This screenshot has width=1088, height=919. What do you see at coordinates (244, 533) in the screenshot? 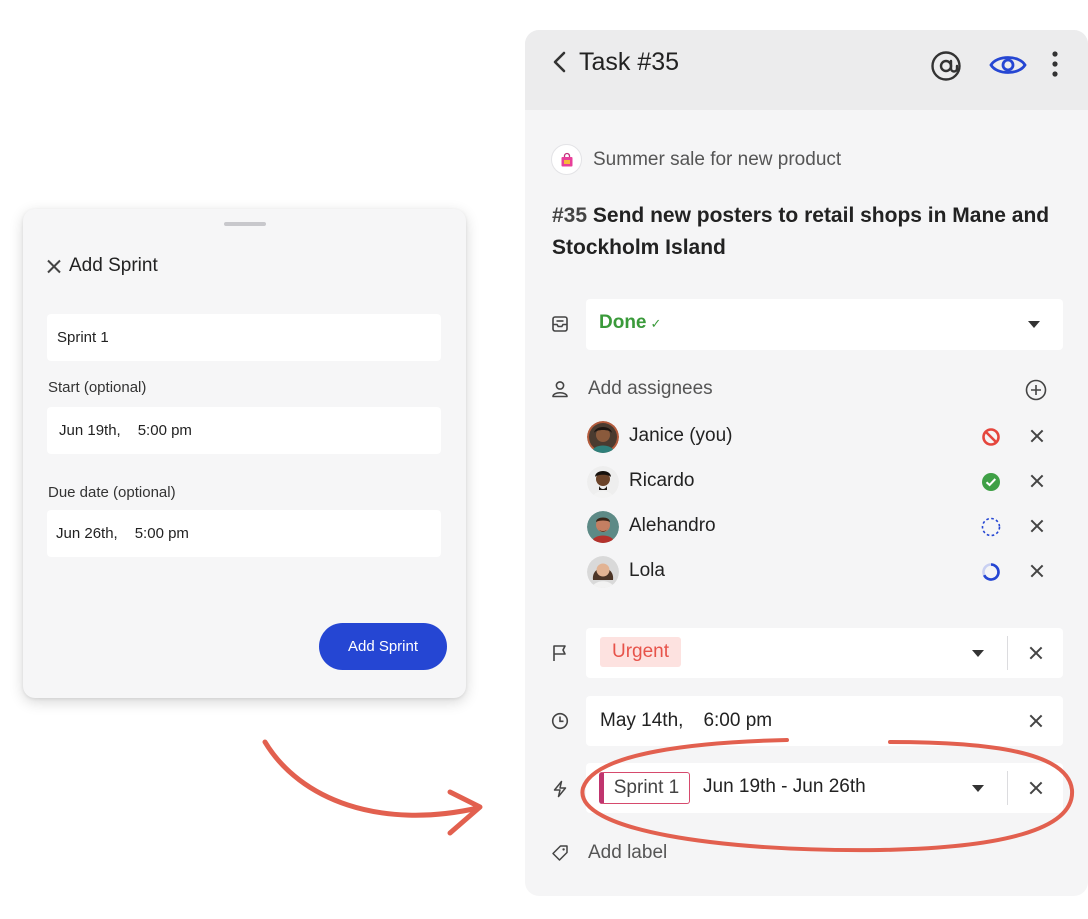
I see `due-date-input: Jun 26th, 5:00 pm` at bounding box center [244, 533].